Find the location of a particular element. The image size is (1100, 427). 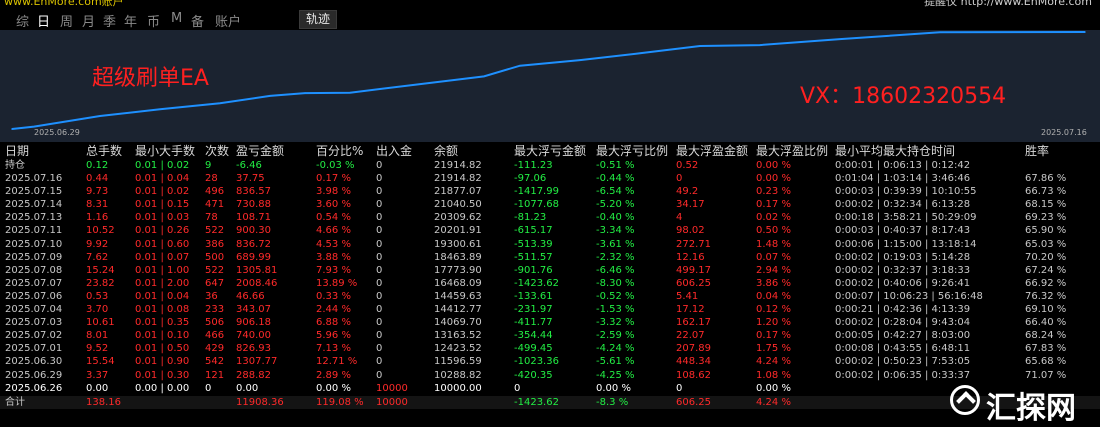

cell-col-4: 730.88 is located at coordinates (253, 205).